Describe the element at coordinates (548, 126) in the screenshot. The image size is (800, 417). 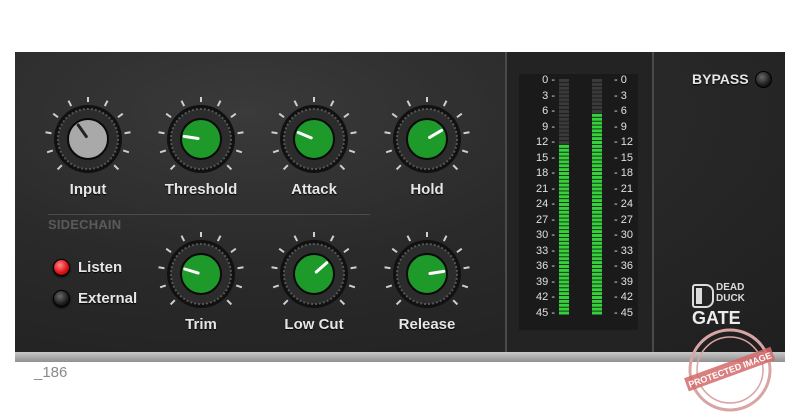
I see `meter-scale-label: 9 -` at that location.